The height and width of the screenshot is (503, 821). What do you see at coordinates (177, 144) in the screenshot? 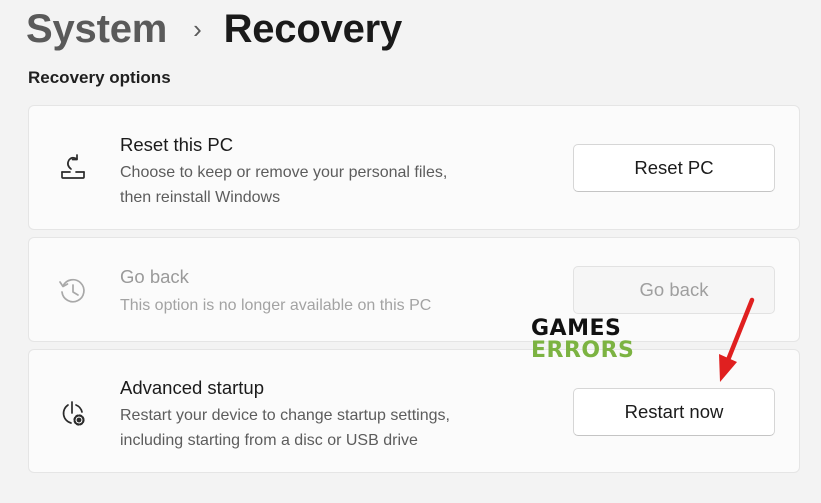
I see `reset-pc-title: Reset this PC` at bounding box center [177, 144].